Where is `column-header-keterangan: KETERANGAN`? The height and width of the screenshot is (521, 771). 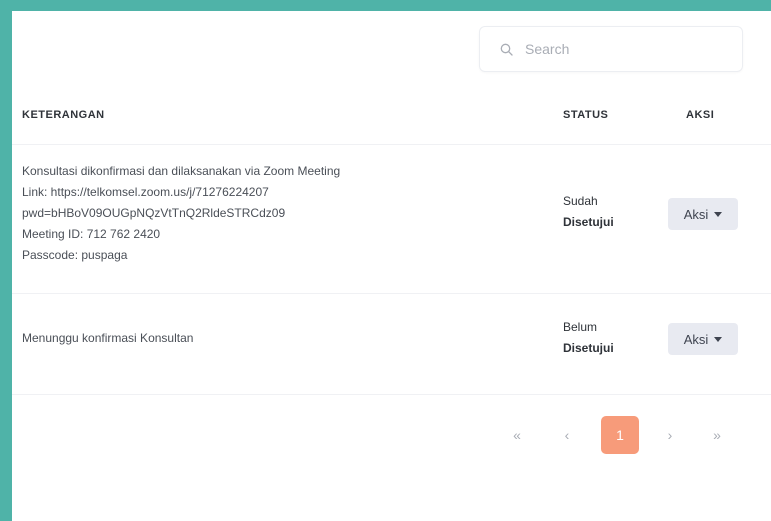 column-header-keterangan: KETERANGAN is located at coordinates (63, 115).